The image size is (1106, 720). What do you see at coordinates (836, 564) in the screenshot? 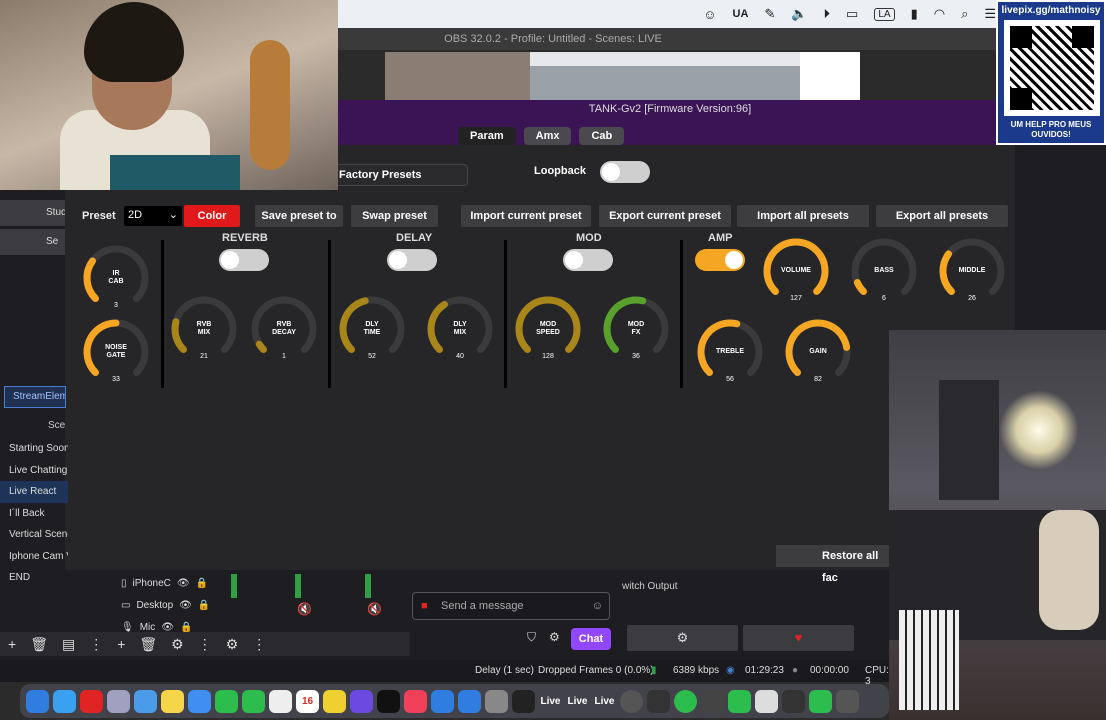
I see `restore-all-factory-button: Restore all fac` at bounding box center [836, 564].